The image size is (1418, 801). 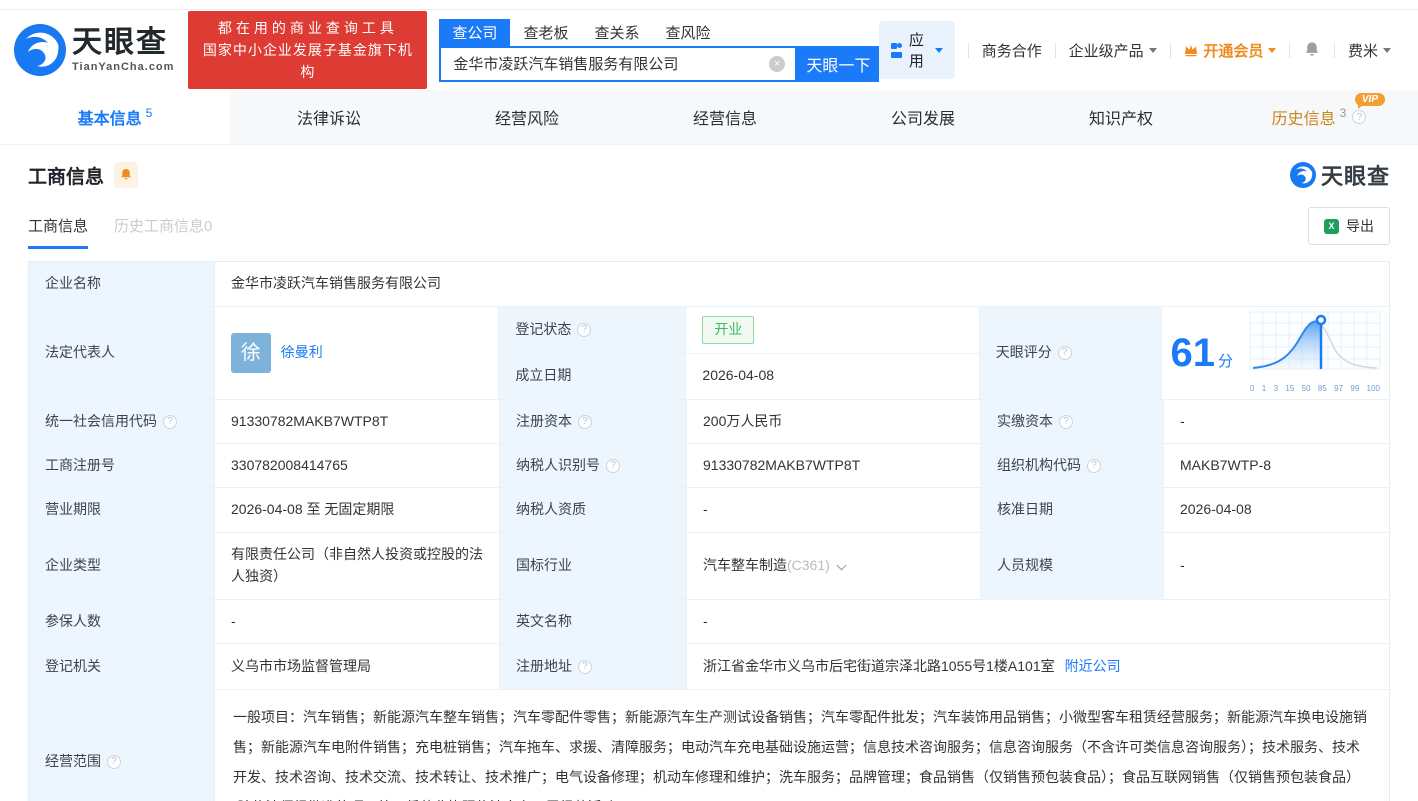 I want to click on reg-address-cell: 浙江省金华市义乌市后宅街道宗泽北路1055号1楼A101室 附近公司, so click(x=1038, y=667).